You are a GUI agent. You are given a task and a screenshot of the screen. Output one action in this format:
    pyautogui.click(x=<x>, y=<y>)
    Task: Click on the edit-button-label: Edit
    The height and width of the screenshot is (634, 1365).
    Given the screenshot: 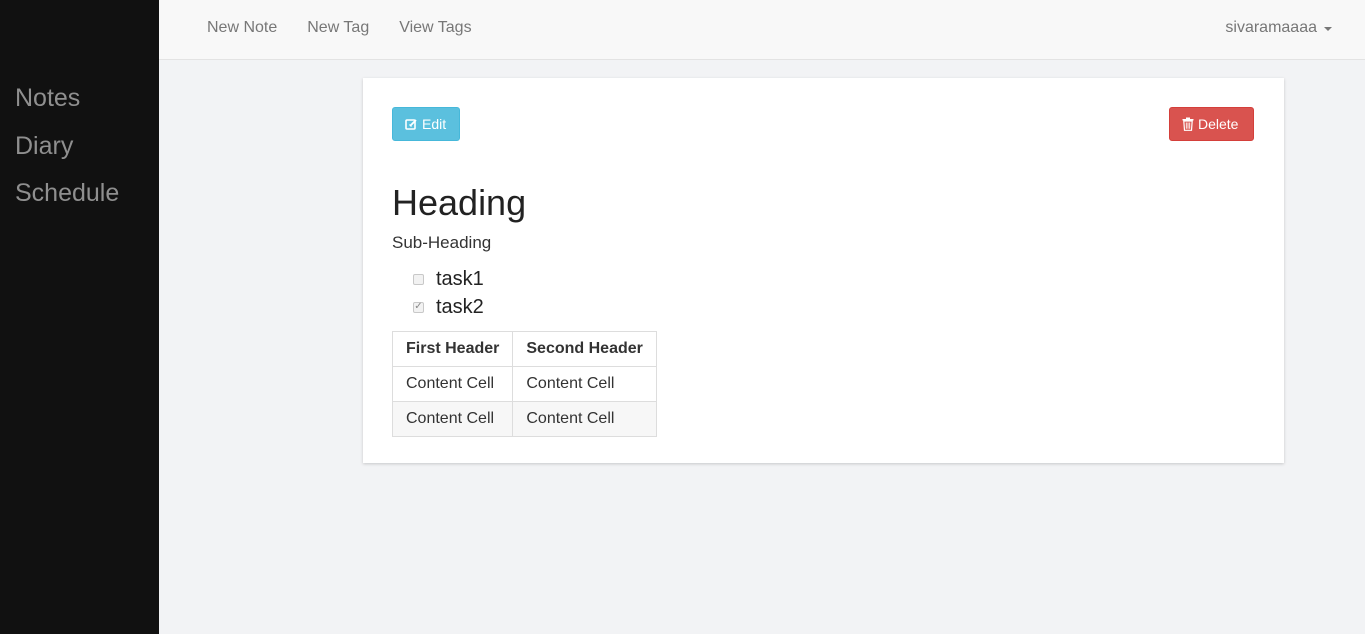 What is the action you would take?
    pyautogui.click(x=434, y=124)
    